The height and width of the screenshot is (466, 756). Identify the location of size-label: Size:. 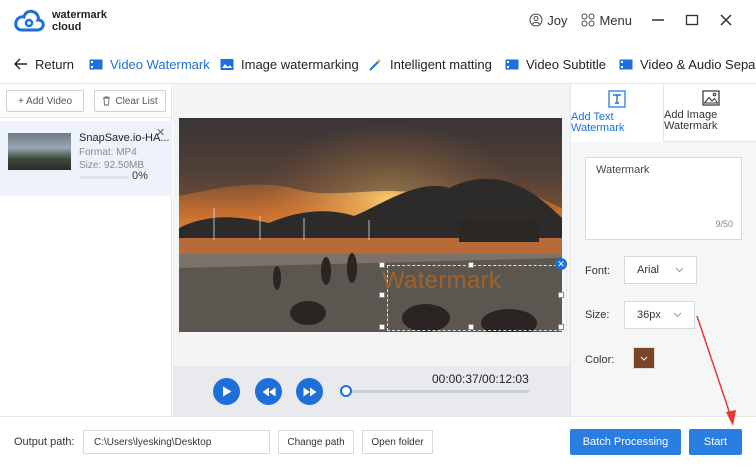
(597, 315).